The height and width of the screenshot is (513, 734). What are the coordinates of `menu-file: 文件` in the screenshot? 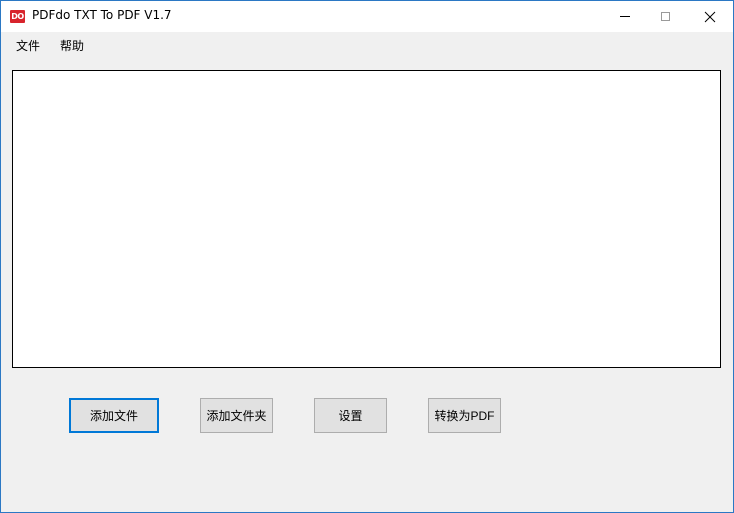 It's located at (28, 45).